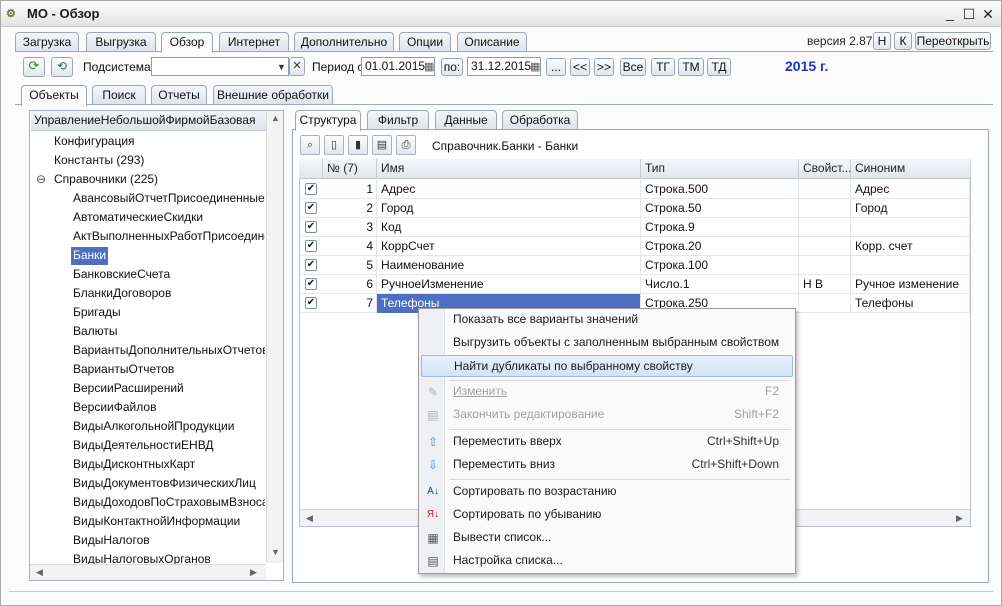  Describe the element at coordinates (34, 67) in the screenshot. I see `refresh-icon: ⟳` at that location.